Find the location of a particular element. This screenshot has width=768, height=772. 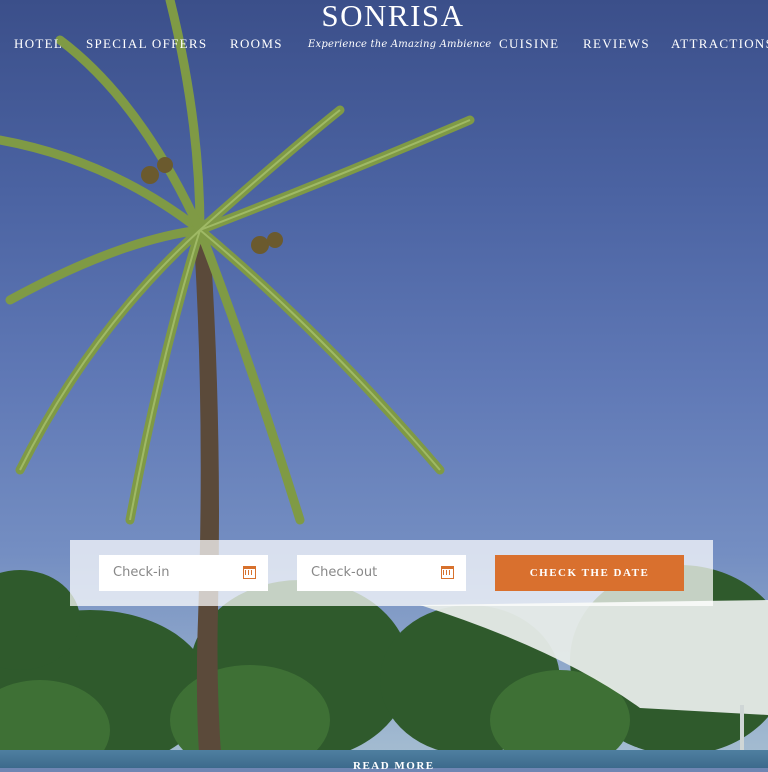

nav-item-hotel: HOTEL is located at coordinates (38, 44).